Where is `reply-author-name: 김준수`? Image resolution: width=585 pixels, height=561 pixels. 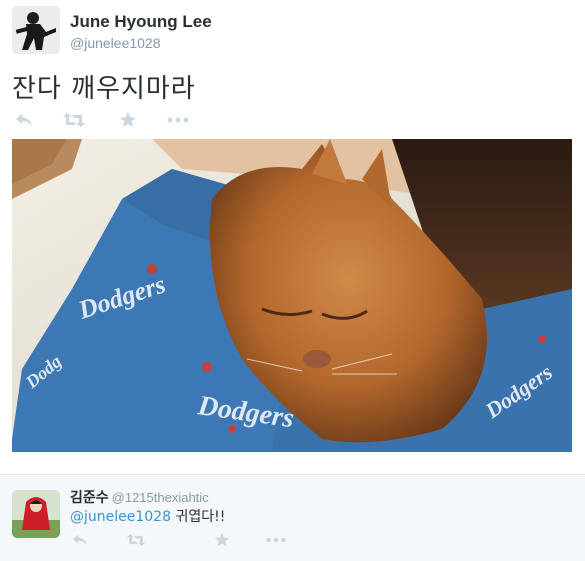 reply-author-name: 김준수 is located at coordinates (89, 498).